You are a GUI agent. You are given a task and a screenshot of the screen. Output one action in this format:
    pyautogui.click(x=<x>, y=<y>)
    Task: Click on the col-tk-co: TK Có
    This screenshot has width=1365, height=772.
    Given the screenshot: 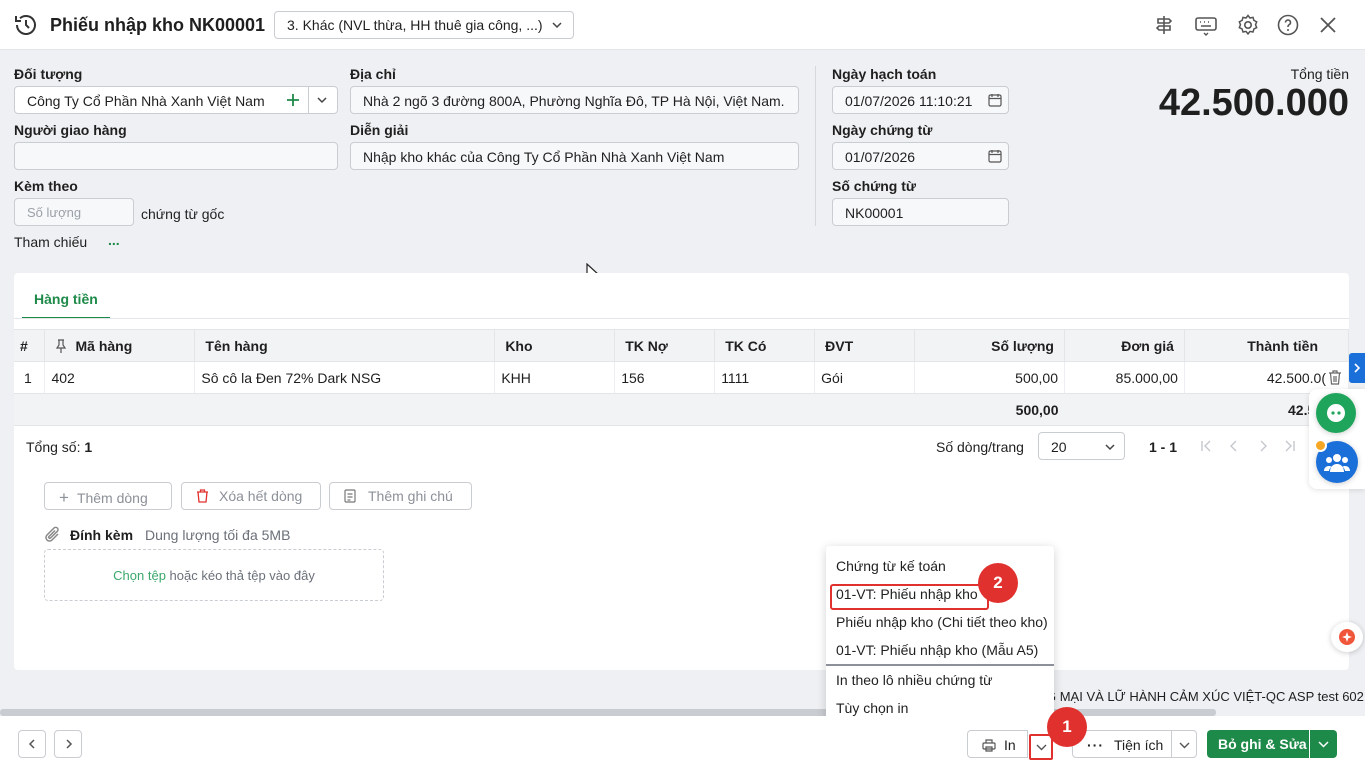 What is the action you would take?
    pyautogui.click(x=765, y=345)
    